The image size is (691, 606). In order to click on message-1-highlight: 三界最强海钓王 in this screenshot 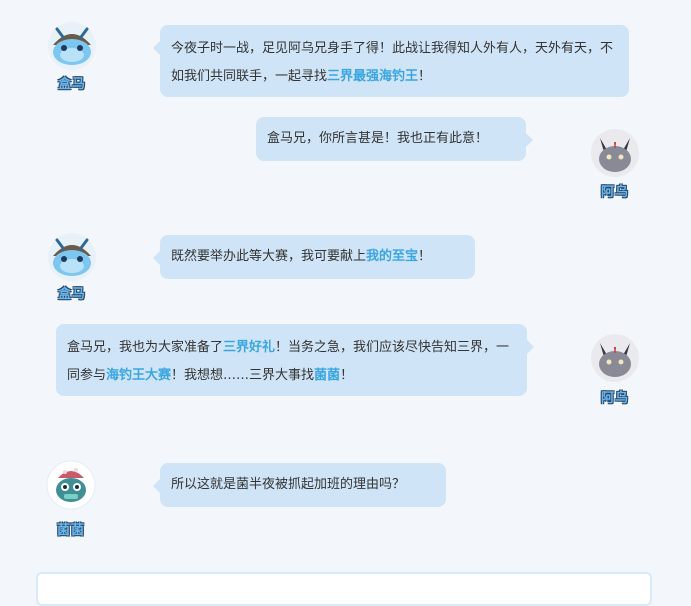, I will do `click(373, 76)`.